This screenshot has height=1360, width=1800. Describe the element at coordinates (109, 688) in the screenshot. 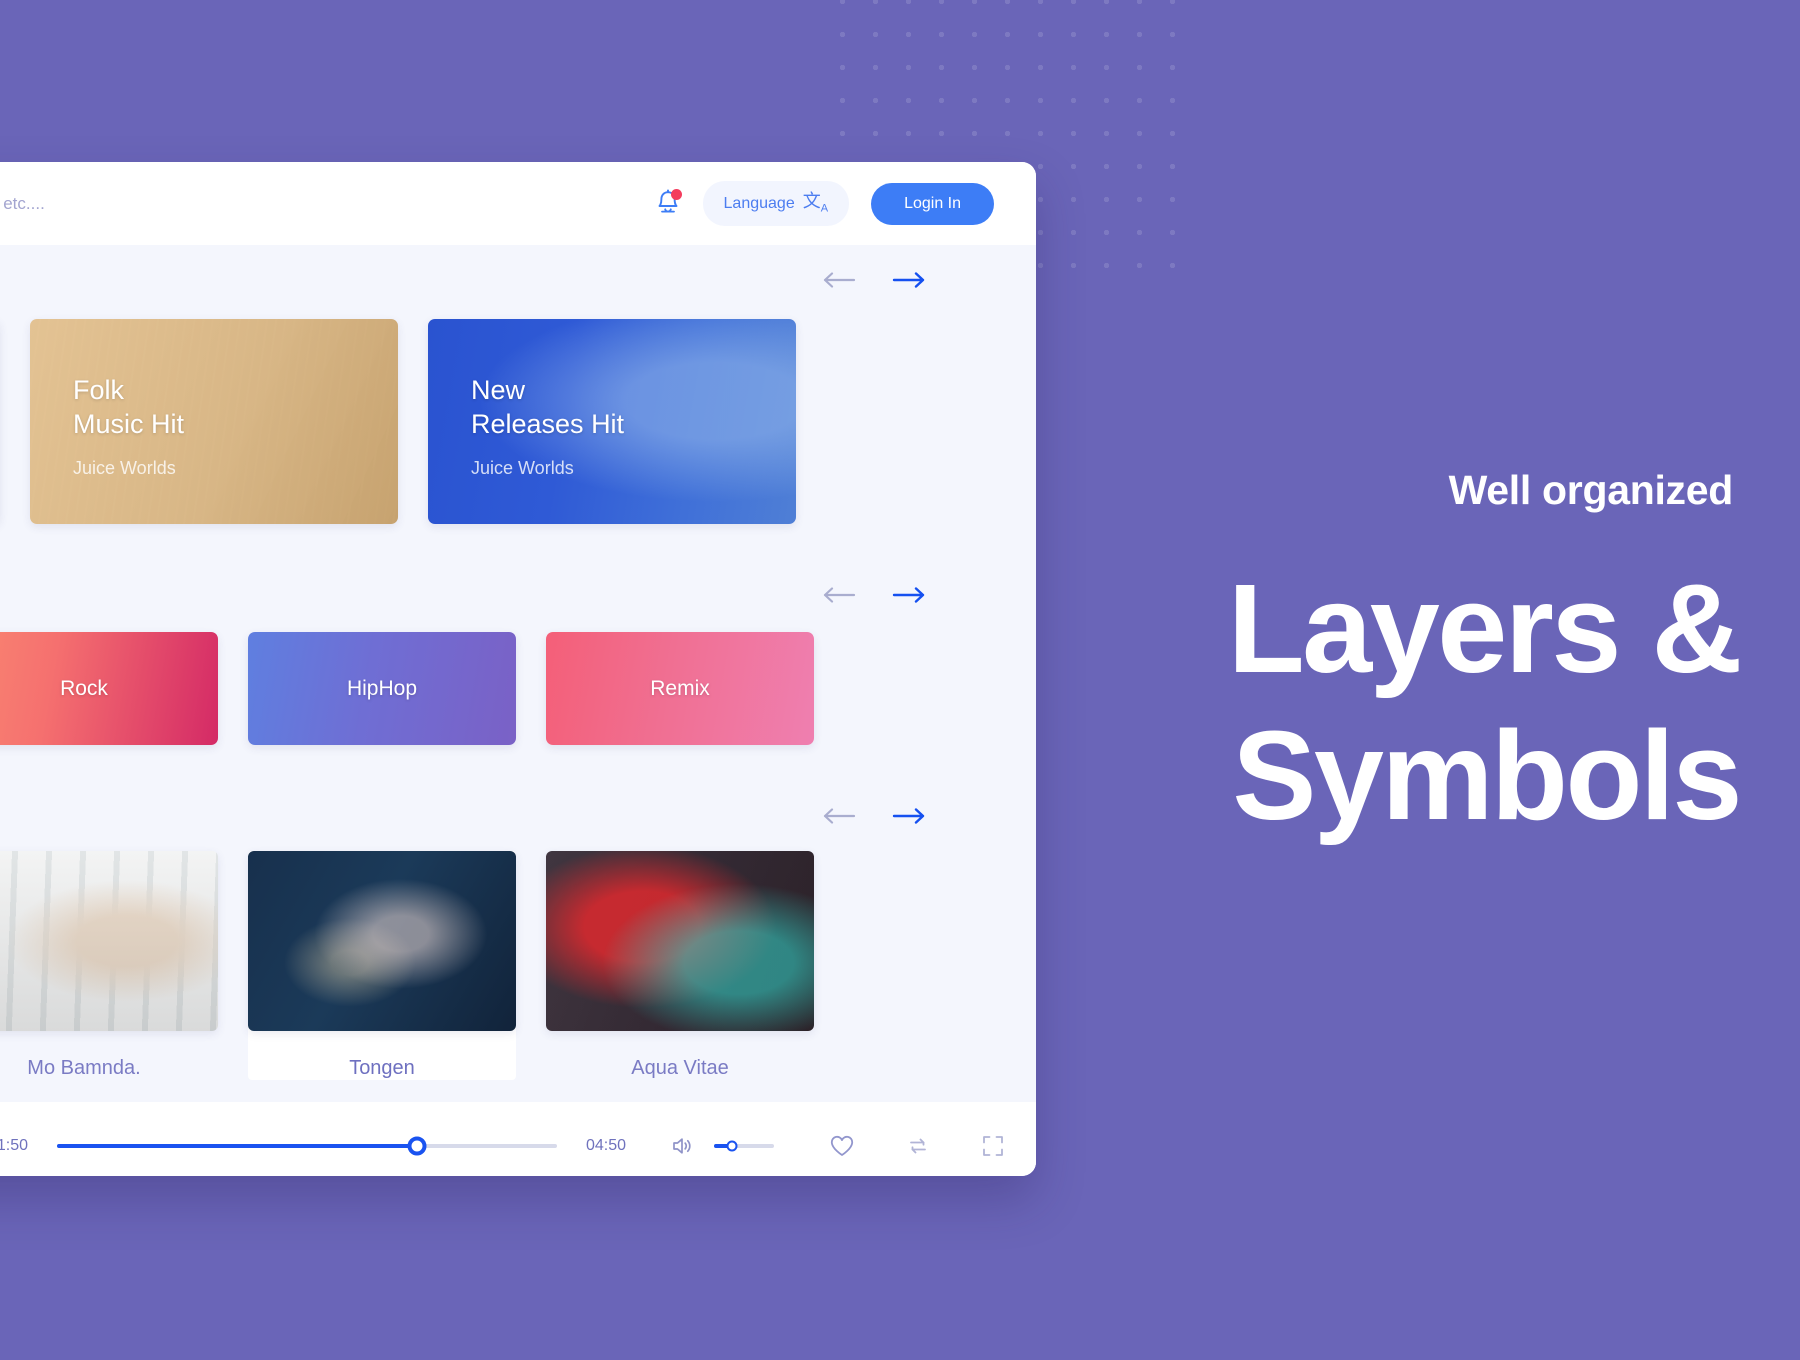

I see `genre-card-rock: Rock` at that location.